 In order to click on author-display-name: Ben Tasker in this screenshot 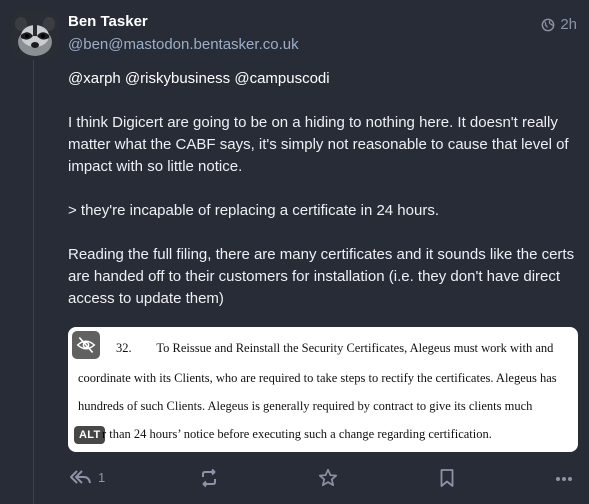, I will do `click(108, 21)`.